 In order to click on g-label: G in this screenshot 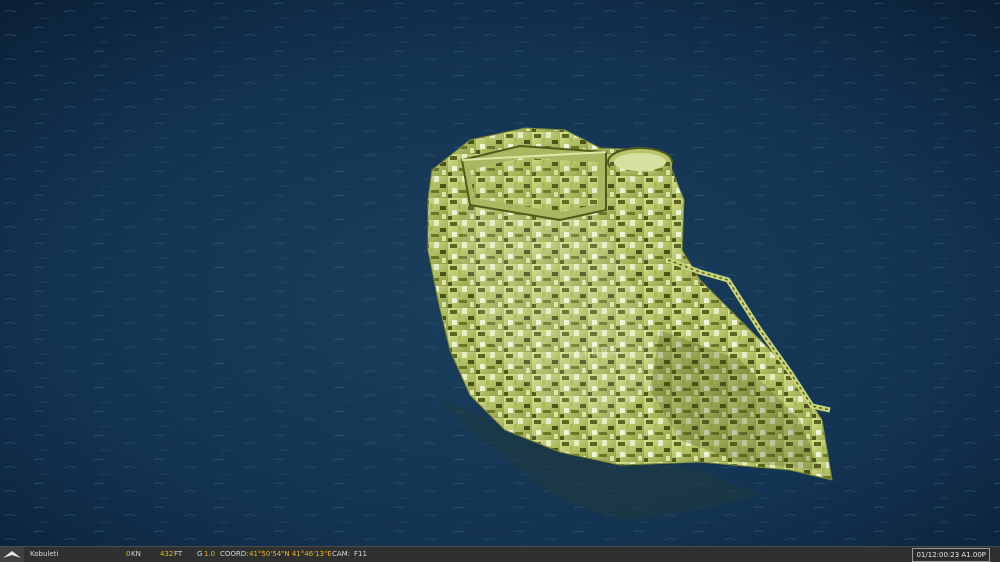, I will do `click(200, 554)`.